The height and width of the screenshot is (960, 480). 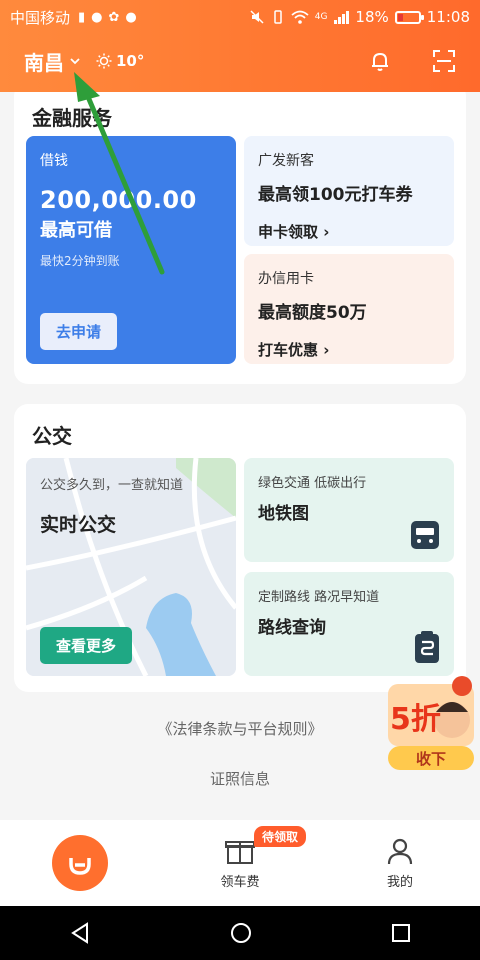 I want to click on subway-train-icon, so click(x=425, y=535).